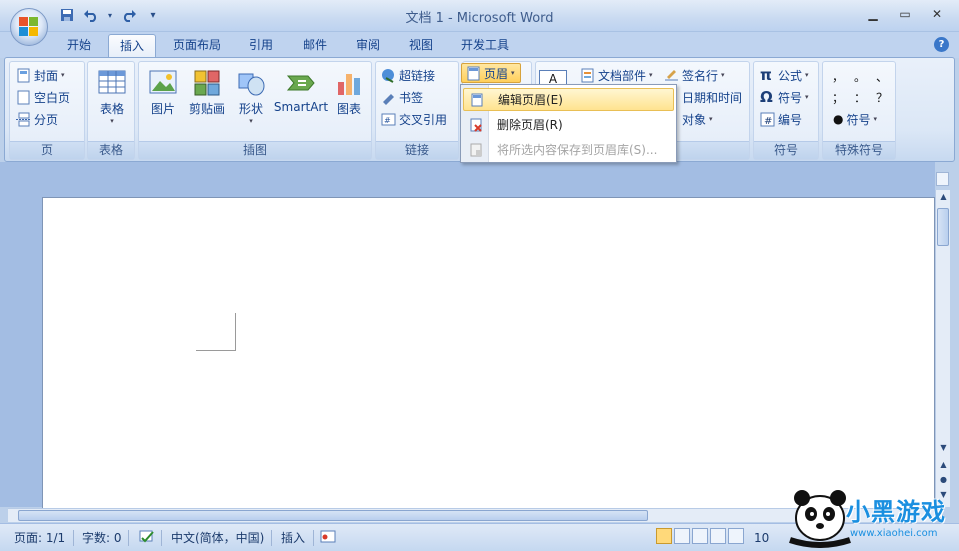  What do you see at coordinates (112, 82) in the screenshot?
I see `table-icon` at bounding box center [112, 82].